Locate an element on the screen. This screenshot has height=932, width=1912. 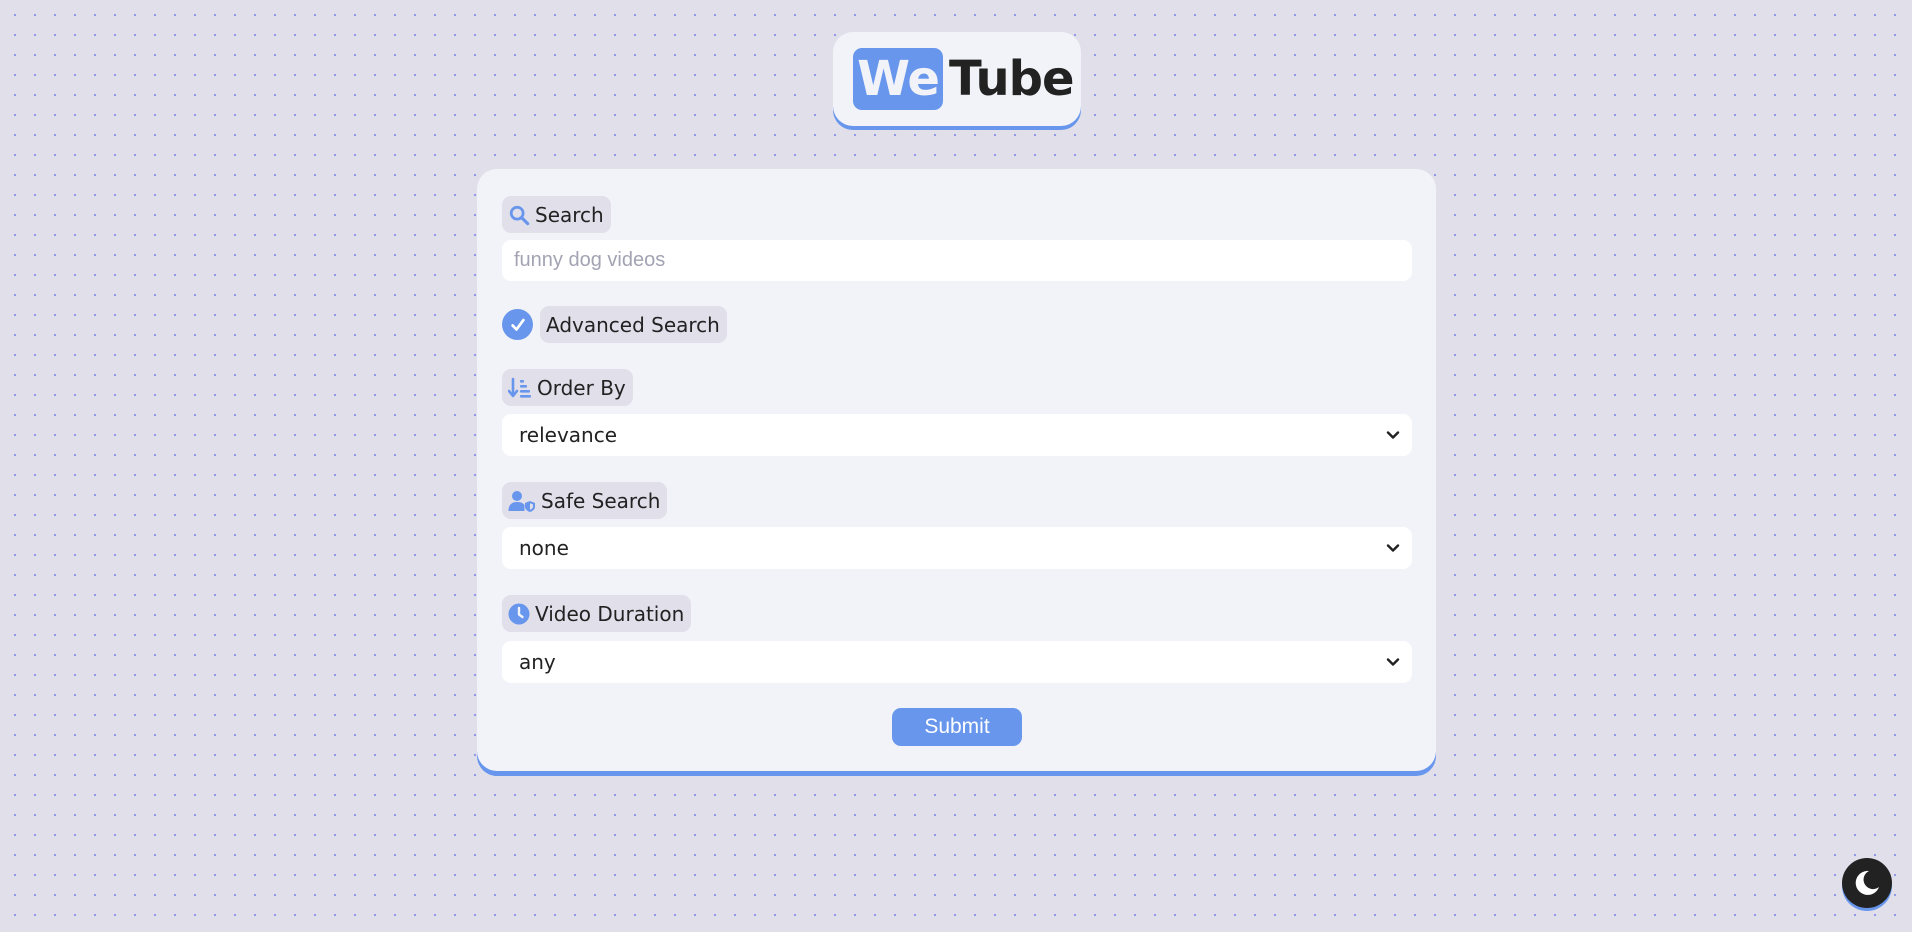
video-duration-label: Video Duration is located at coordinates (597, 613).